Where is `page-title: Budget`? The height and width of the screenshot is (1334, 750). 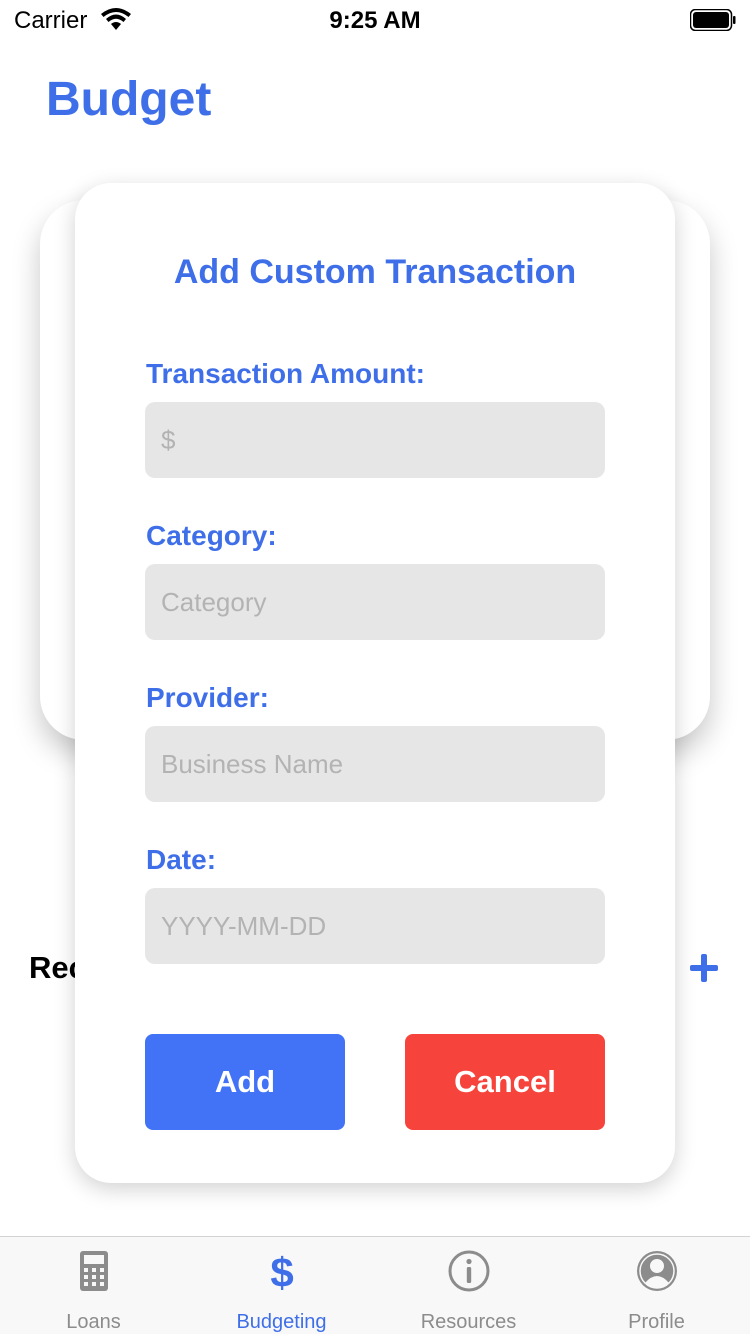 page-title: Budget is located at coordinates (129, 99).